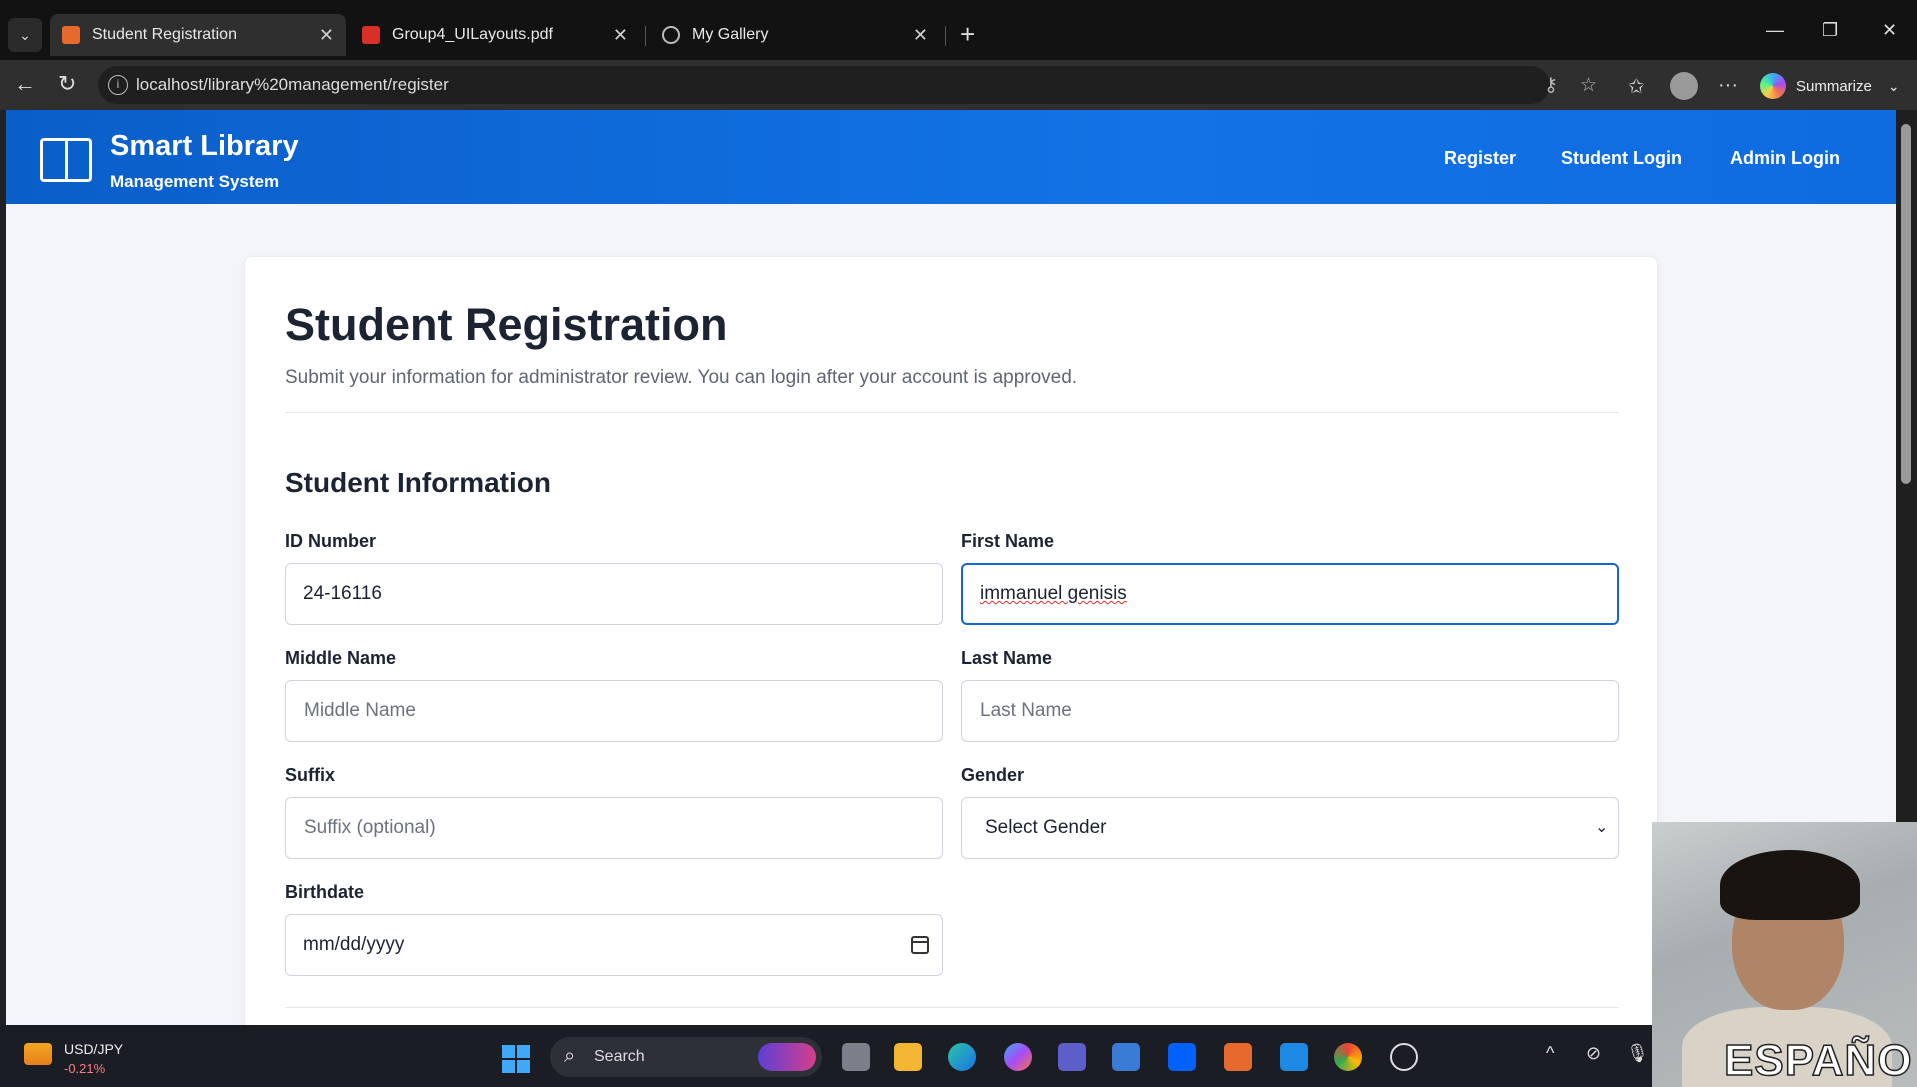 This screenshot has width=1917, height=1087. I want to click on summarize-label: Summarize, so click(1834, 86).